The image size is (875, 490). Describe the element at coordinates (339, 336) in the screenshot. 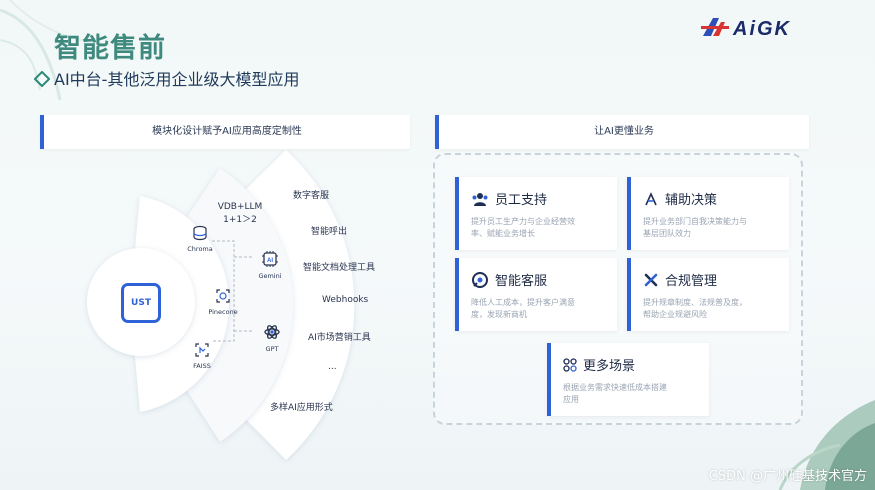

I see `outer-item-marketing-tool: AI市场营销工具` at that location.